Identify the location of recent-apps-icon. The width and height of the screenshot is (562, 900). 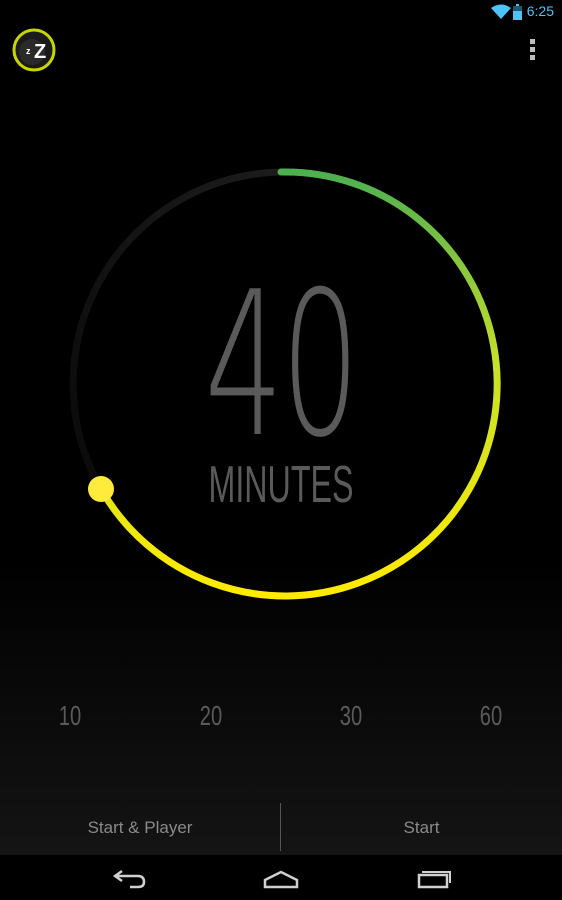
(432, 878).